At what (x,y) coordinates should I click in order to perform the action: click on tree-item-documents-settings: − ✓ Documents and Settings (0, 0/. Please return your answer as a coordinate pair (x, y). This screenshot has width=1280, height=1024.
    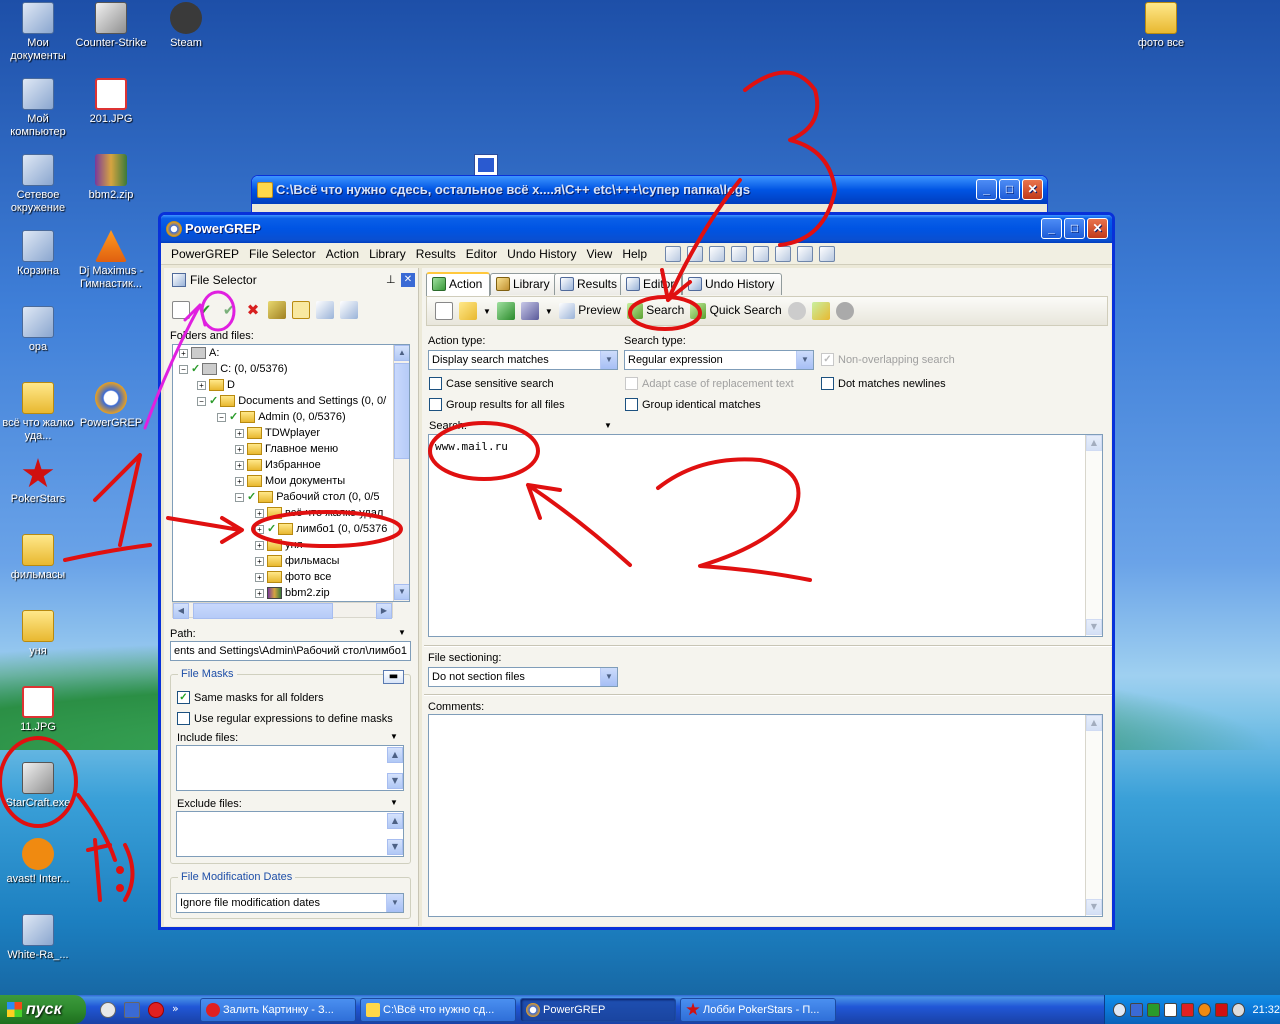
    Looking at the image, I should click on (291, 401).